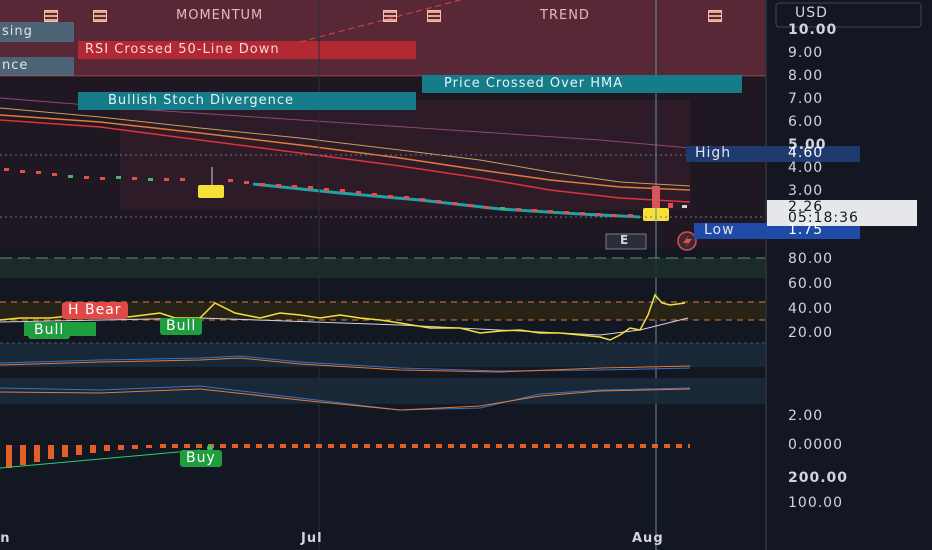 This screenshot has width=932, height=550. I want to click on stoch-alert: Bullish Stoch Divergence, so click(247, 101).